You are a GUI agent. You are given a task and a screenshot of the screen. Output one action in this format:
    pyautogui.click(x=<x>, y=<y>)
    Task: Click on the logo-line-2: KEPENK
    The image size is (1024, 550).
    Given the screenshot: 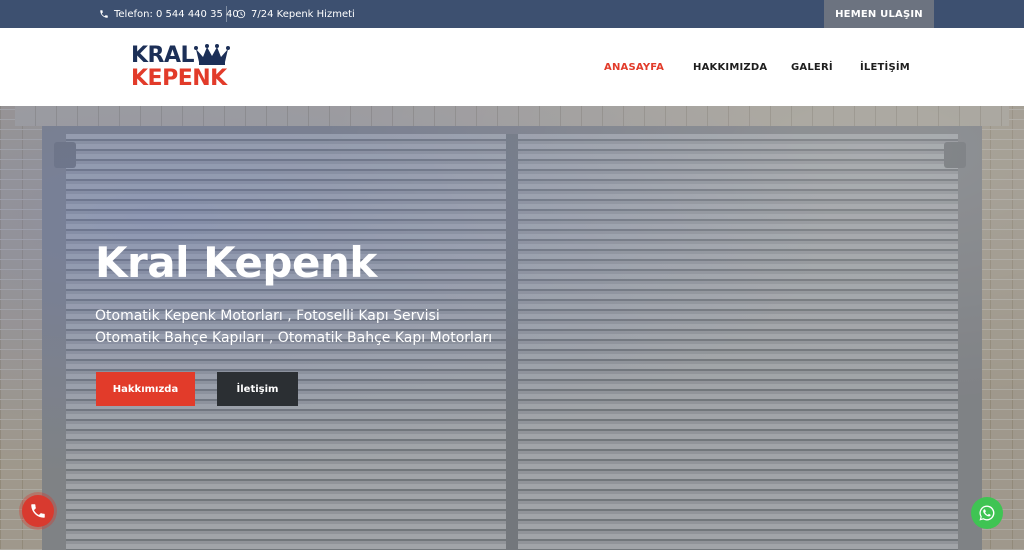 What is the action you would take?
    pyautogui.click(x=179, y=78)
    